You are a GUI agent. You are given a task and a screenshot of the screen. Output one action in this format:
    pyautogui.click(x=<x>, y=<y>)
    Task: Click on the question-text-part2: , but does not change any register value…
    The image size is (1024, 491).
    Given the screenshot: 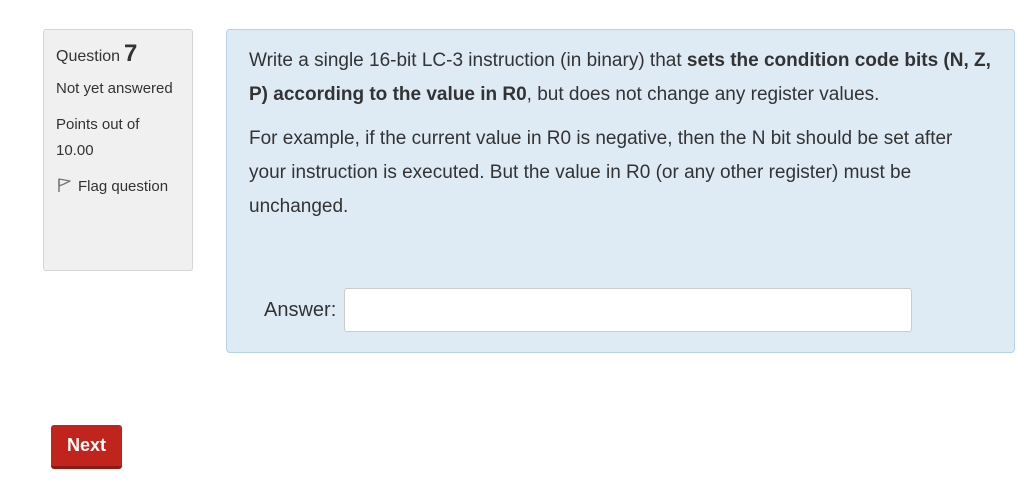 What is the action you would take?
    pyautogui.click(x=703, y=94)
    